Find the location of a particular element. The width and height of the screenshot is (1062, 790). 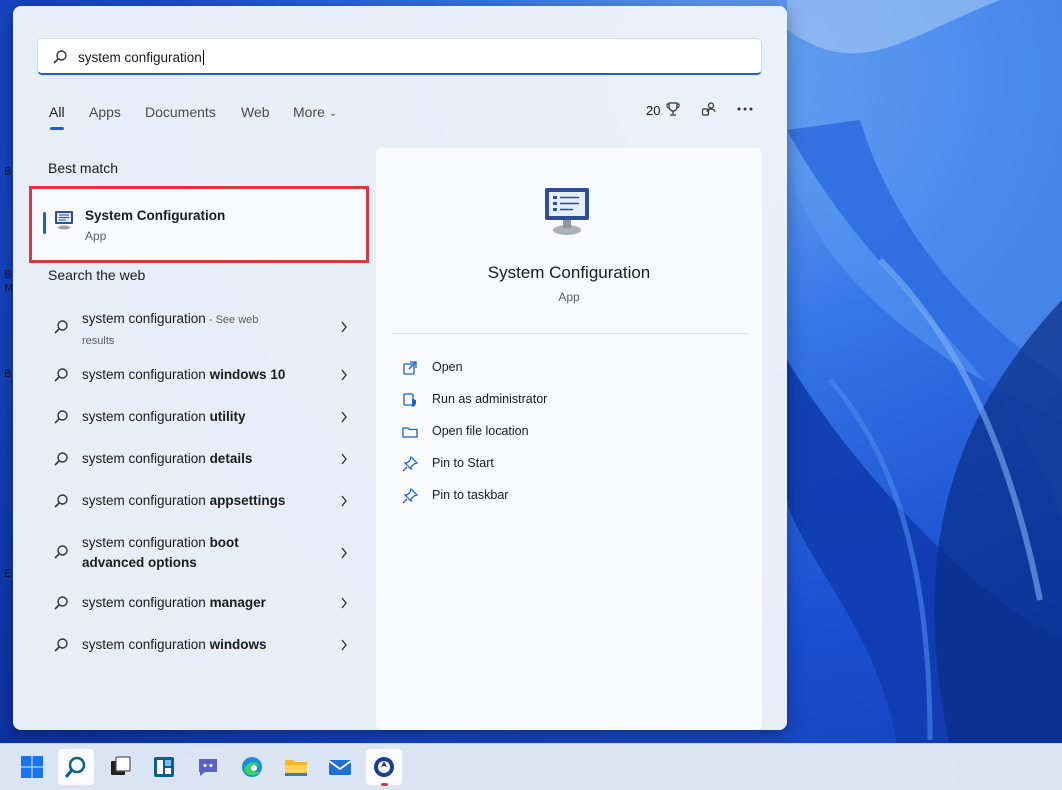

web-result-text: system configuration windows 10 is located at coordinates (184, 374).